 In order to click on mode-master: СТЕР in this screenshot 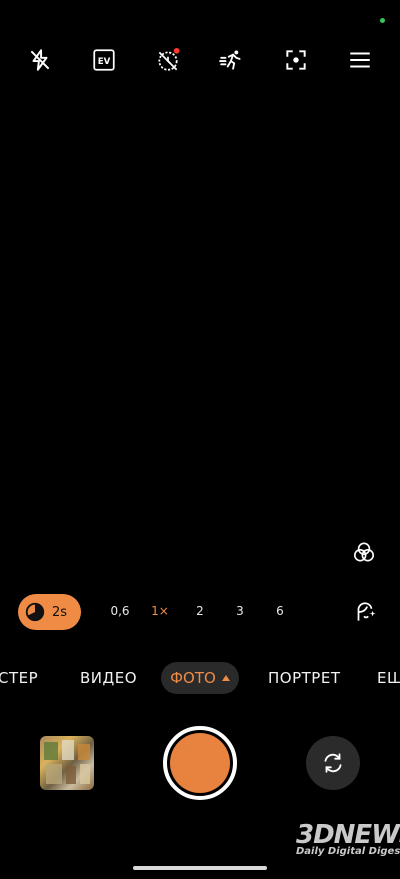, I will do `click(19, 678)`.